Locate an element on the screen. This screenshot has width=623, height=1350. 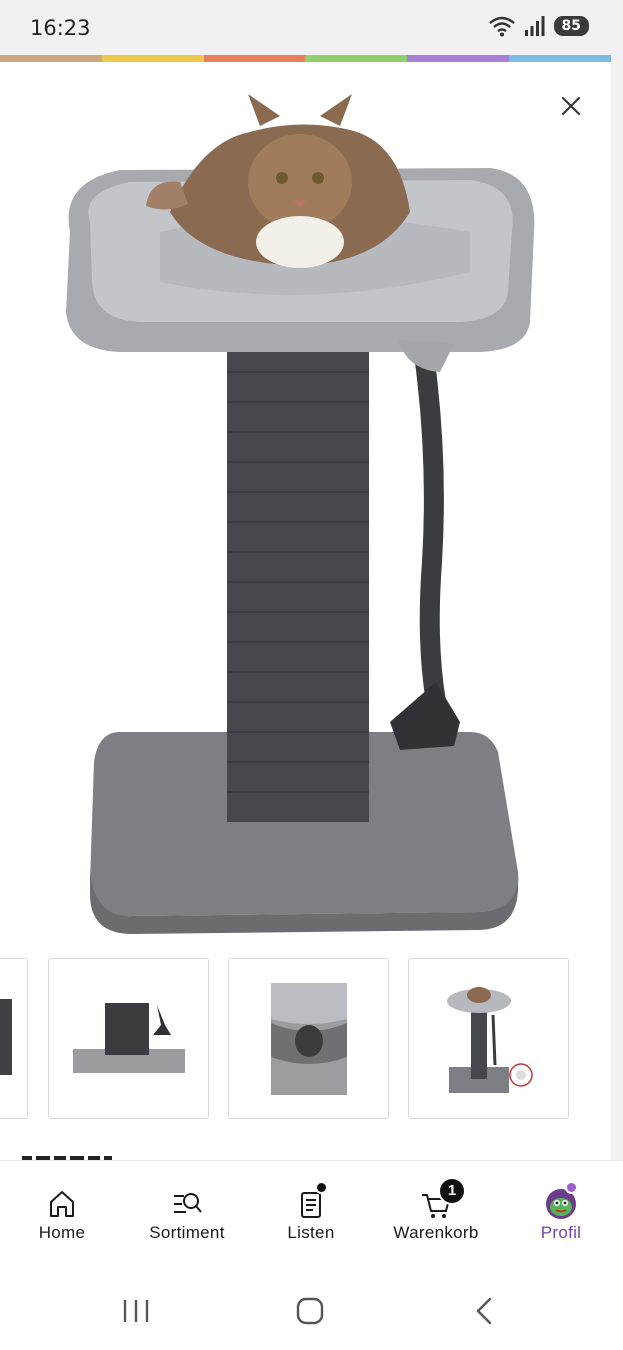
cat-tree-full-image is located at coordinates (490, 1040).